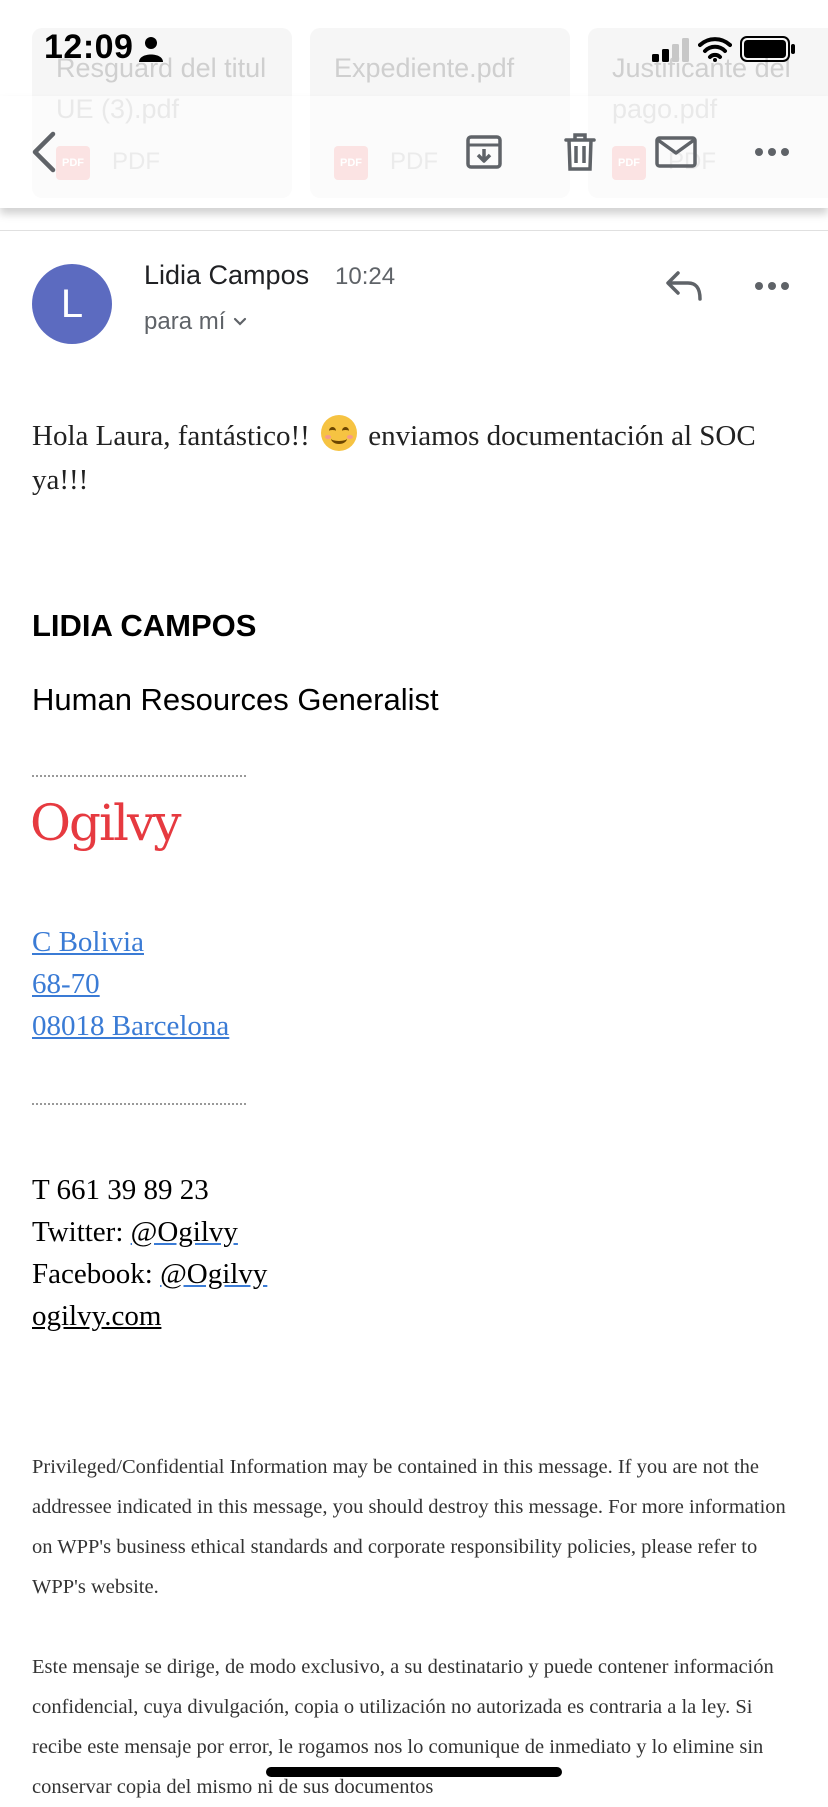 The width and height of the screenshot is (828, 1807). What do you see at coordinates (105, 823) in the screenshot?
I see `ogilvy-logo: Ogilvy` at bounding box center [105, 823].